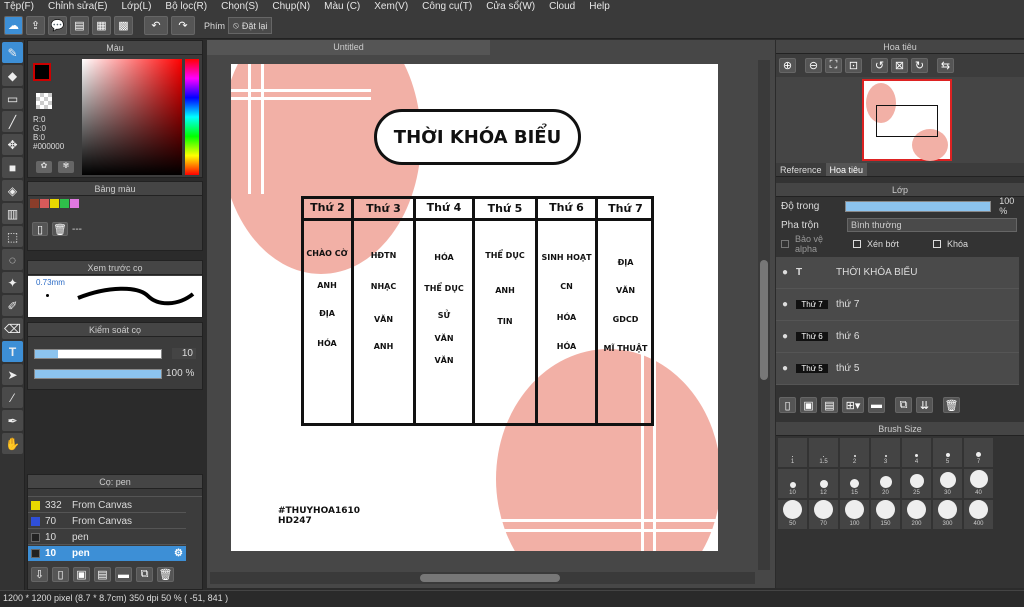 Image resolution: width=1024 pixels, height=607 pixels. I want to click on actual-size-icon: ⊡, so click(853, 65).